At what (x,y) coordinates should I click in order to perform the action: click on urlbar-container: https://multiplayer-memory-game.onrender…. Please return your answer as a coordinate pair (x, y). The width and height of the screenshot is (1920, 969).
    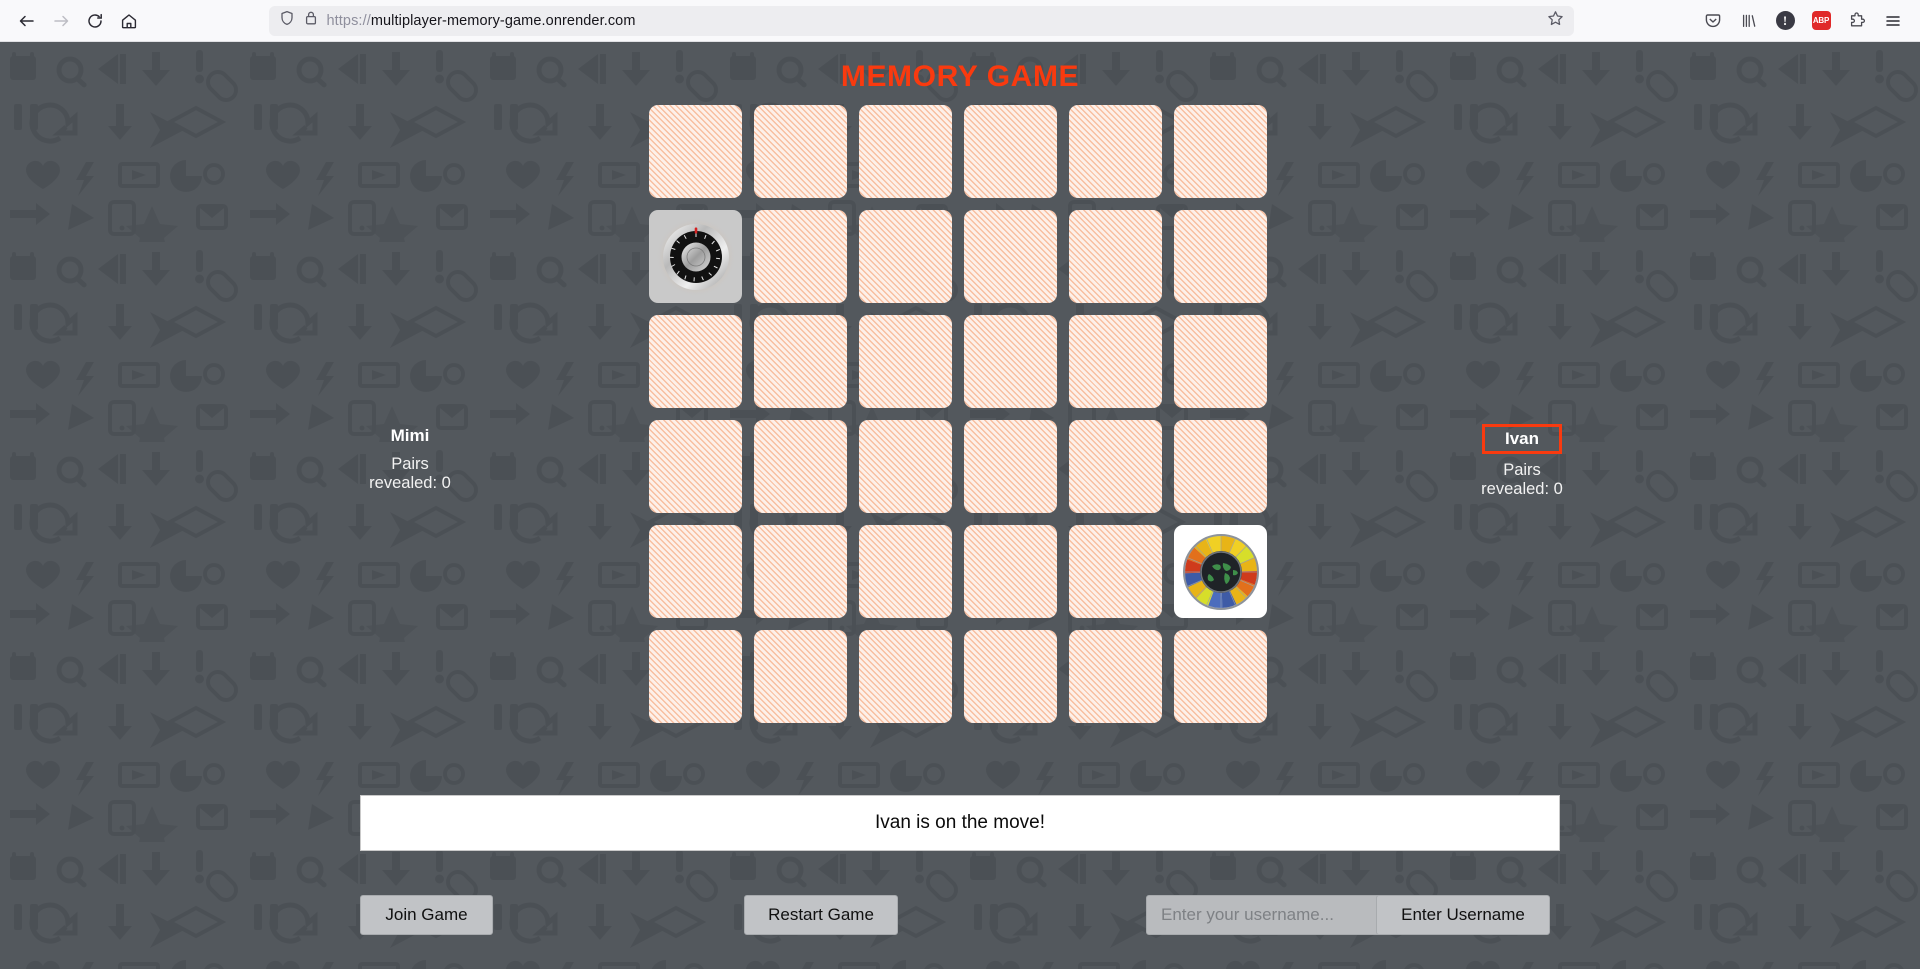
    Looking at the image, I should click on (921, 20).